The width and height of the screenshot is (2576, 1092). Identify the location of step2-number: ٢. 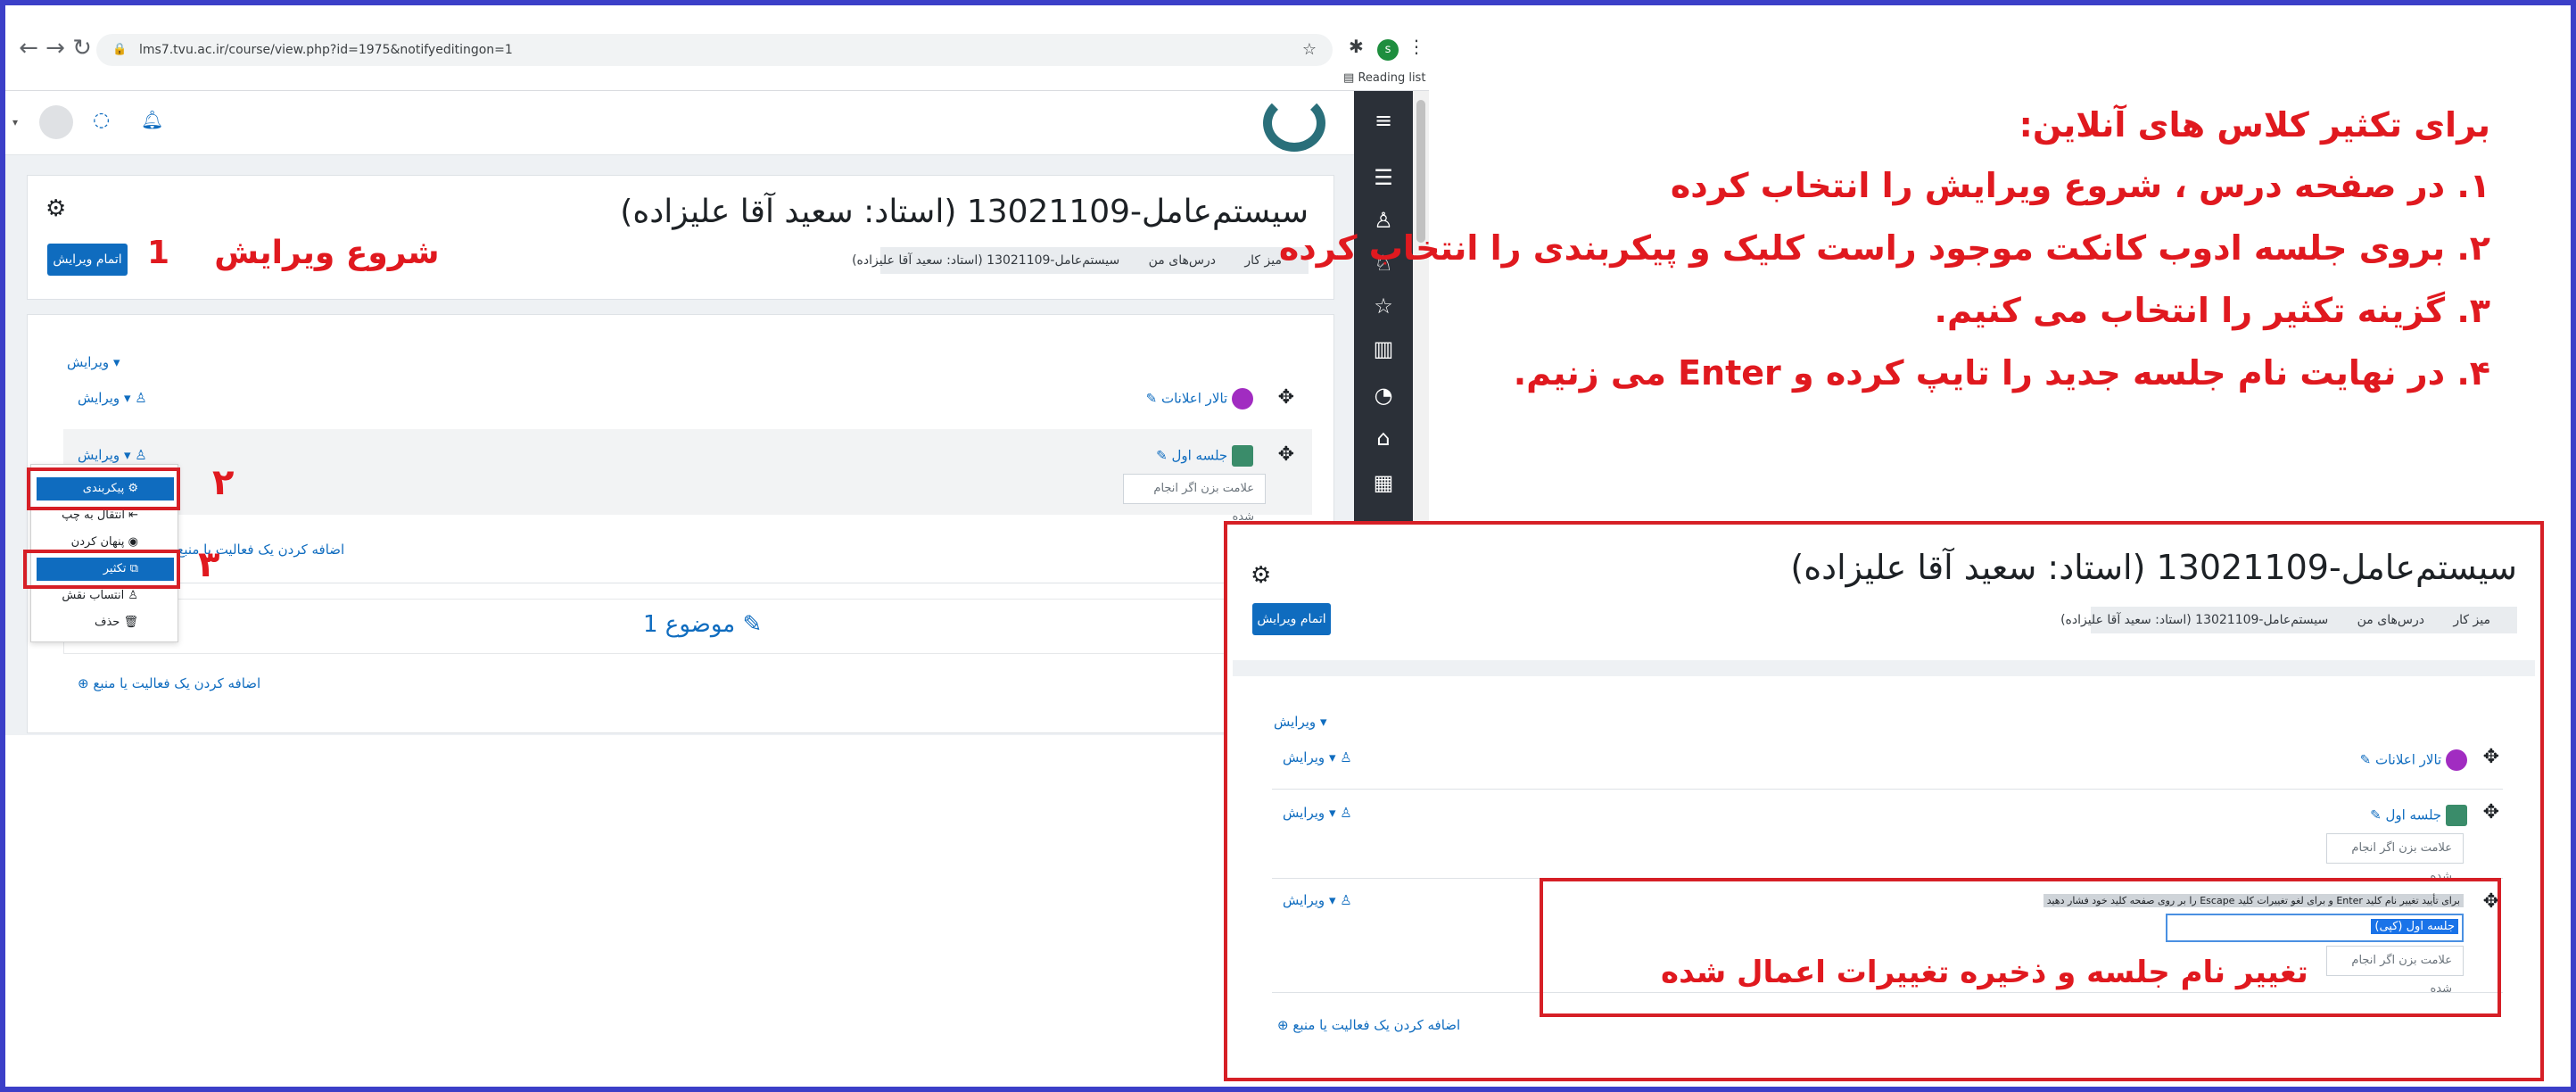
(224, 483).